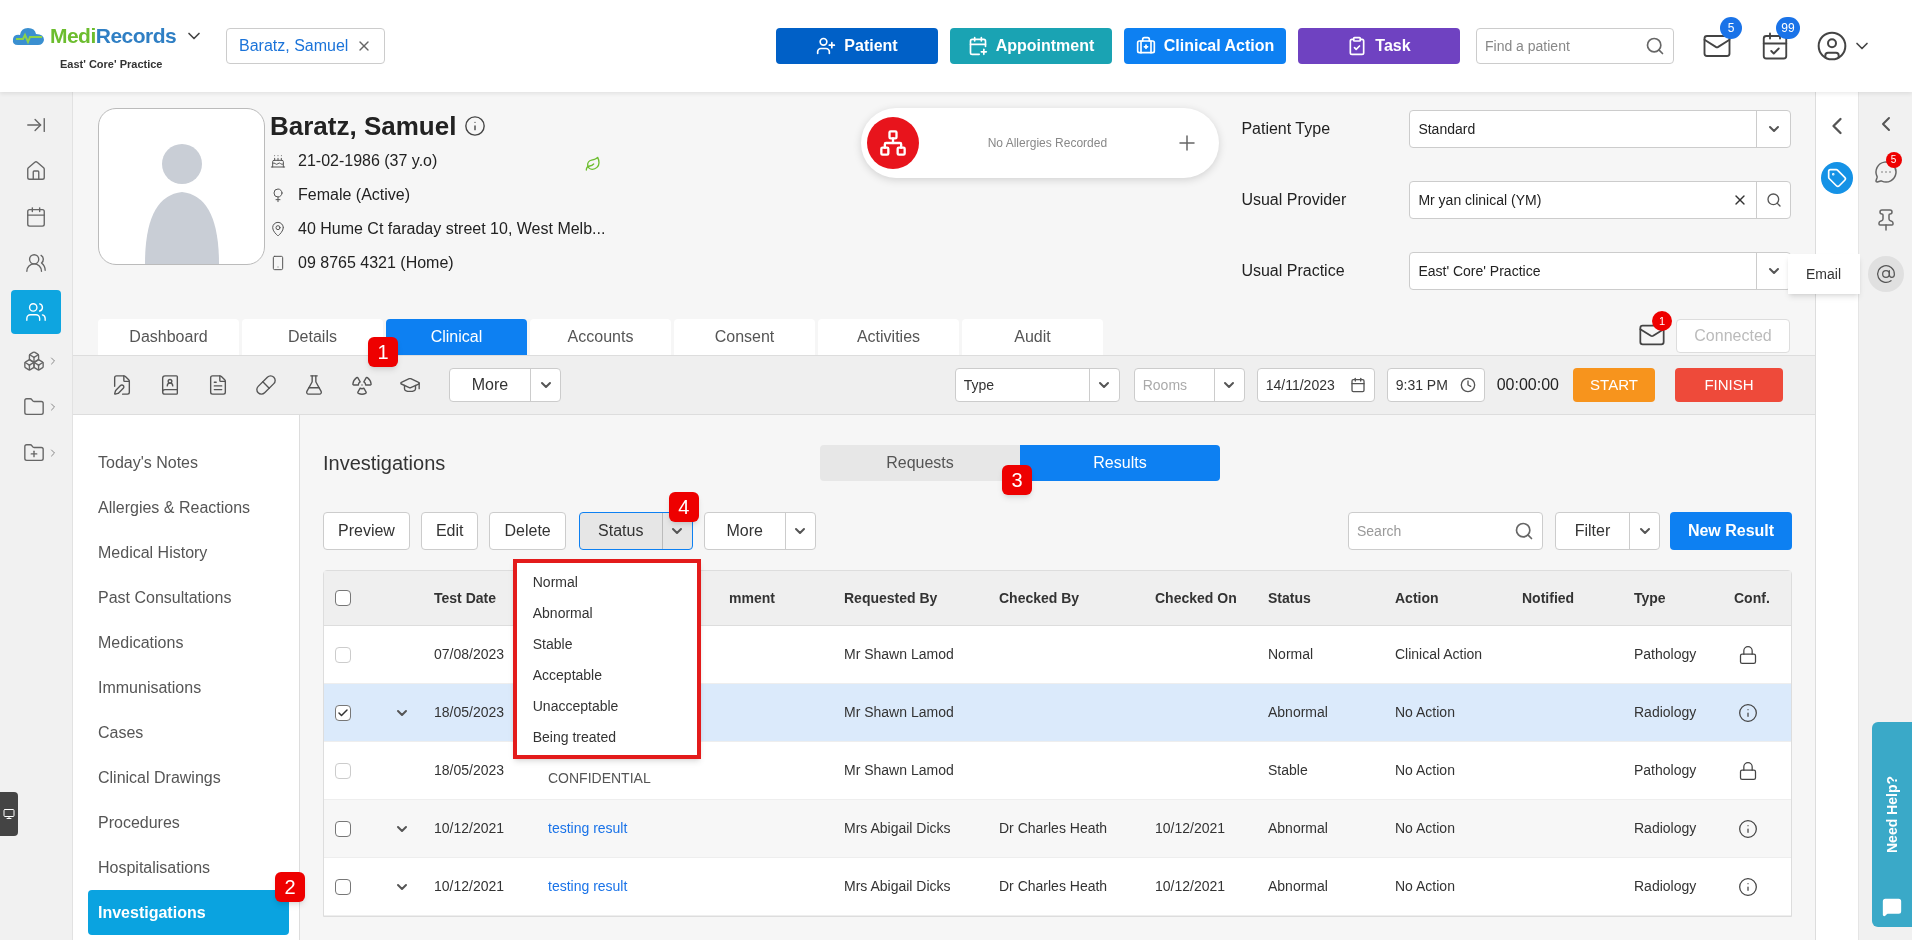 The height and width of the screenshot is (940, 1912). Describe the element at coordinates (1837, 178) in the screenshot. I see `tag-button` at that location.